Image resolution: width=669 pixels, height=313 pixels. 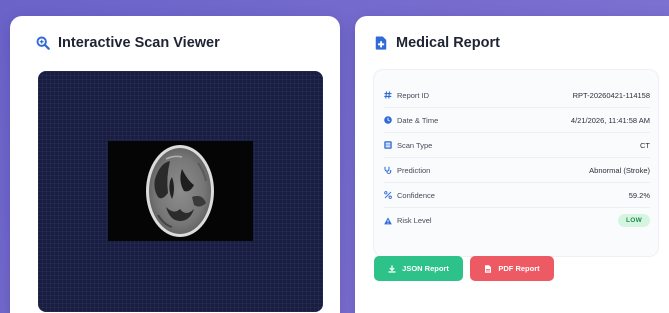 I want to click on medical-file-icon, so click(x=381, y=43).